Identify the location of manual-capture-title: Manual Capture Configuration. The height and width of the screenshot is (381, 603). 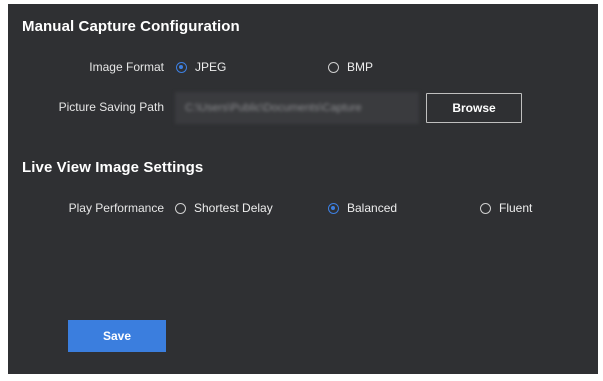
(131, 26).